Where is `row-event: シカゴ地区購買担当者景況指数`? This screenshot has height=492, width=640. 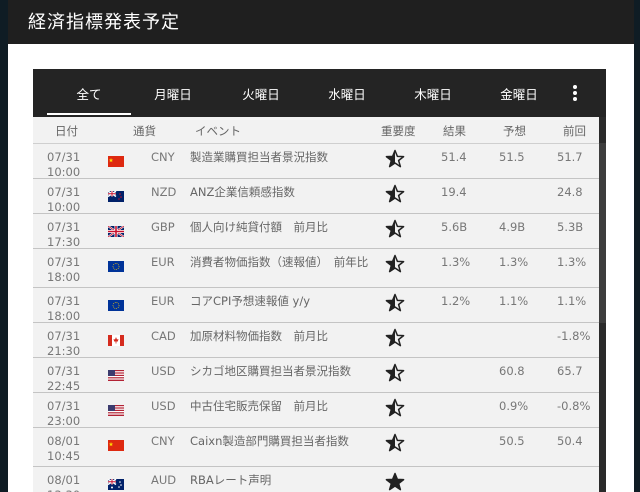 row-event: シカゴ地区購買担当者景況指数 is located at coordinates (270, 371).